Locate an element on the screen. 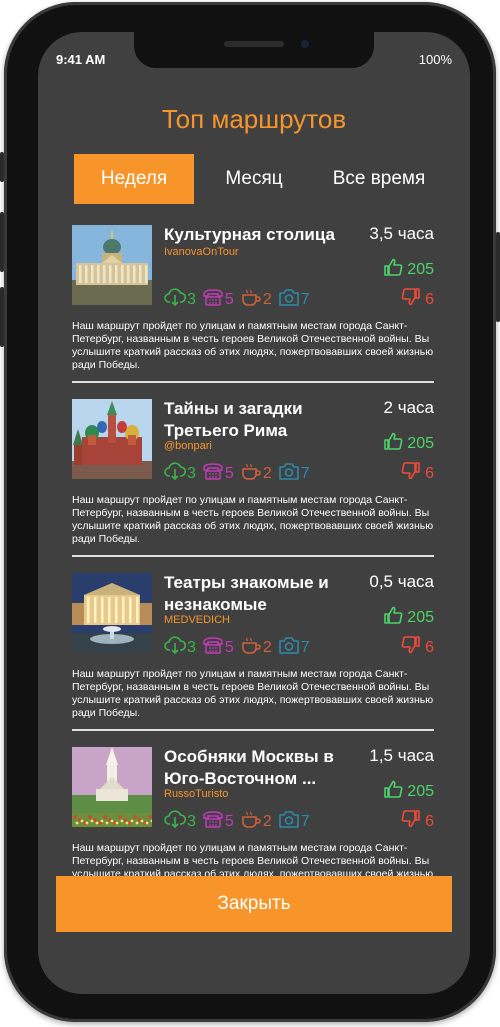 Image resolution: width=500 pixels, height=1027 pixels. route-duration: 0,5 часа is located at coordinates (401, 581).